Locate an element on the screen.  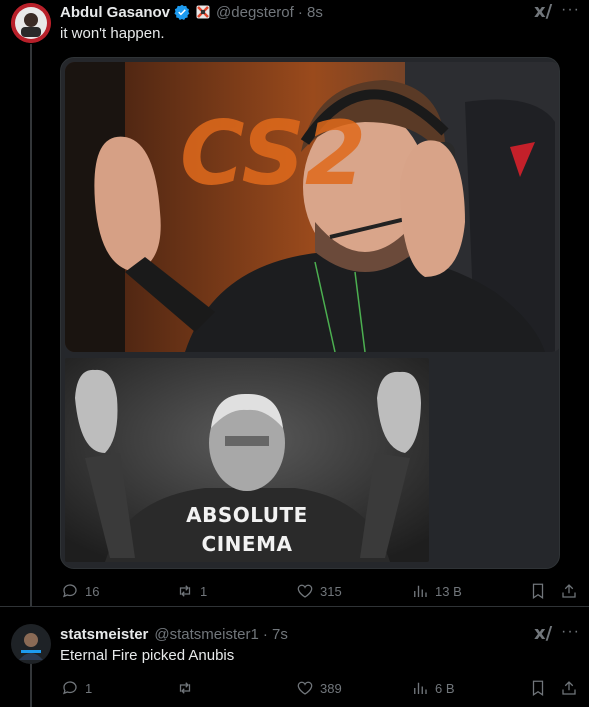
timestamp: · 8s is located at coordinates (310, 12).